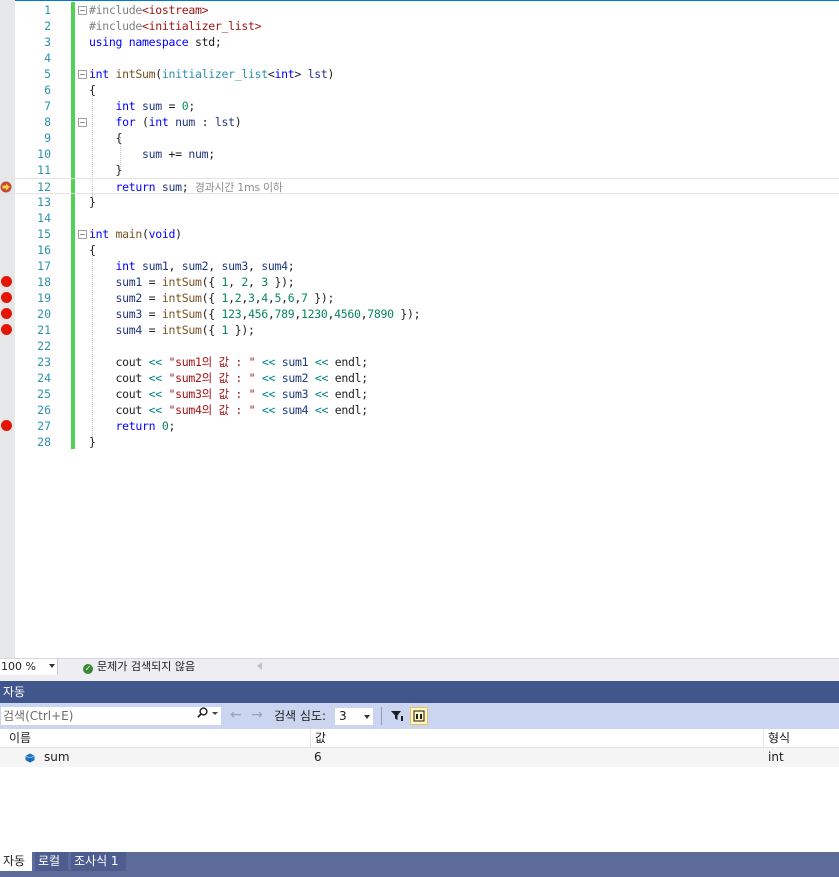 This screenshot has height=877, width=839. I want to click on code-line: 25 cout << "sum3의 값 : " << sum3 << endl;, so click(419, 394).